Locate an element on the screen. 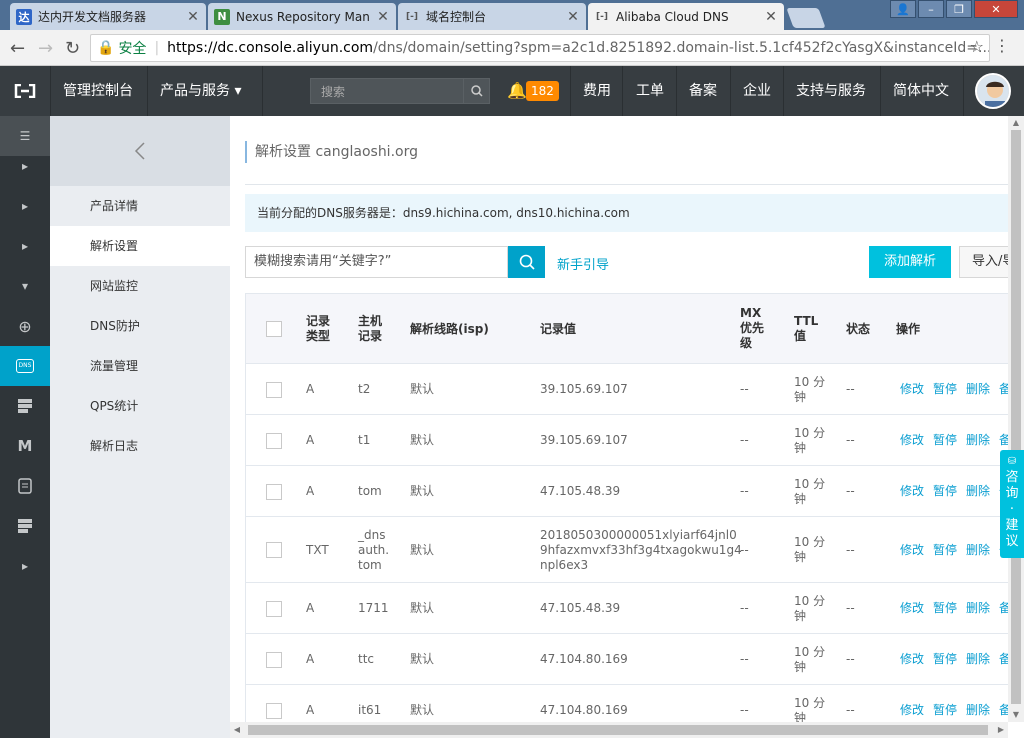 This screenshot has height=738, width=1024. nav-tickets: 工单 is located at coordinates (650, 91).